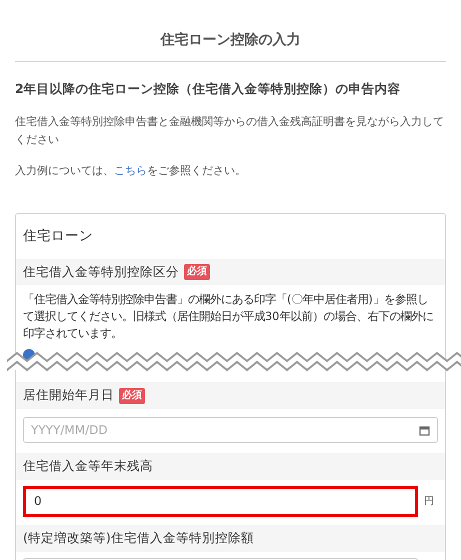 This screenshot has width=461, height=560. What do you see at coordinates (88, 466) in the screenshot?
I see `field-label: 住宅借入金等年末残高` at bounding box center [88, 466].